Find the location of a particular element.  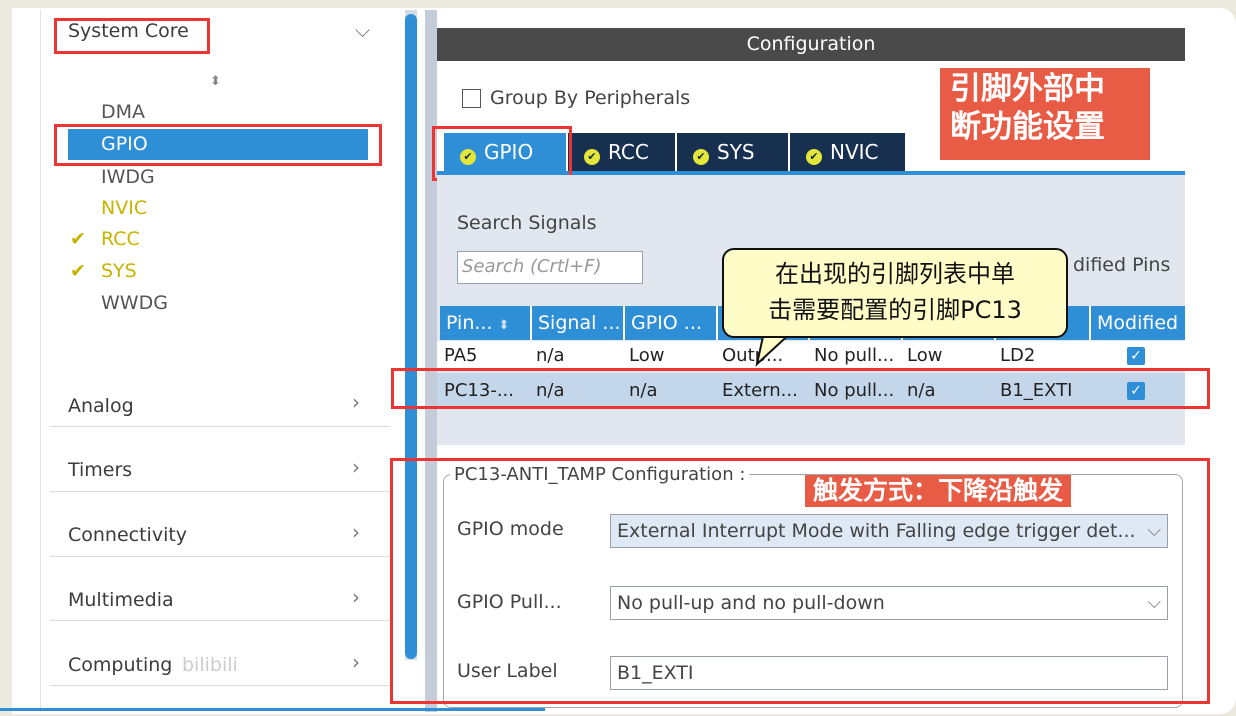

tab-sys: ✔ SYS is located at coordinates (732, 152).